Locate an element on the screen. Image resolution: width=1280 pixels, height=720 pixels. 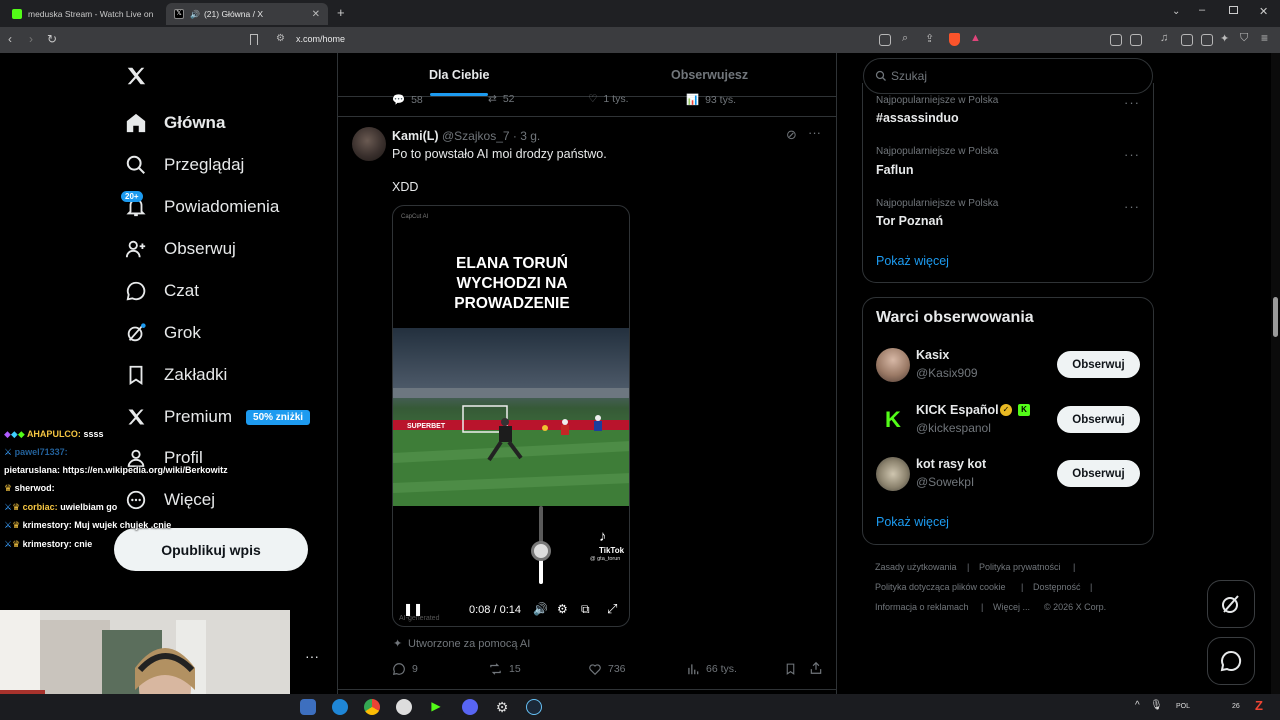
page-scrollbar is located at coordinates (1275, 373).